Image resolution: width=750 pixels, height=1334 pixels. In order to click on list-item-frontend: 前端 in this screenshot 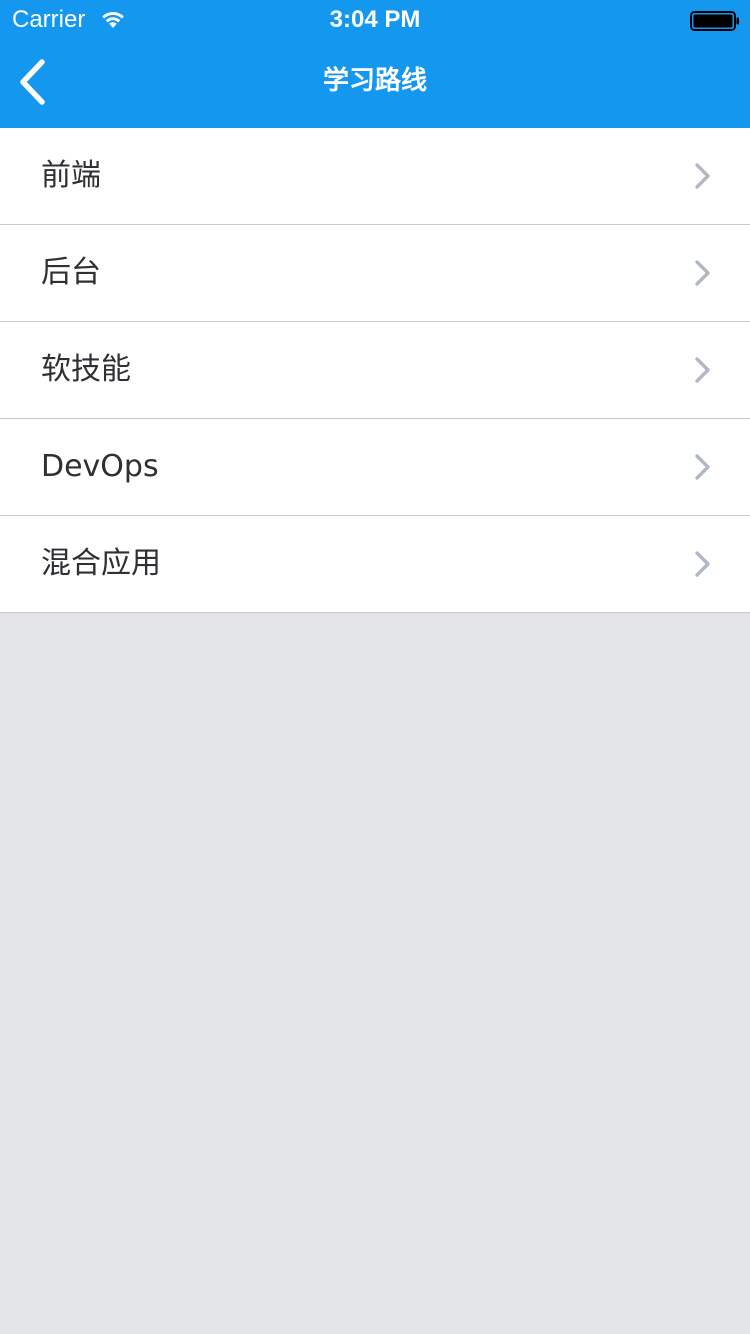, I will do `click(375, 176)`.